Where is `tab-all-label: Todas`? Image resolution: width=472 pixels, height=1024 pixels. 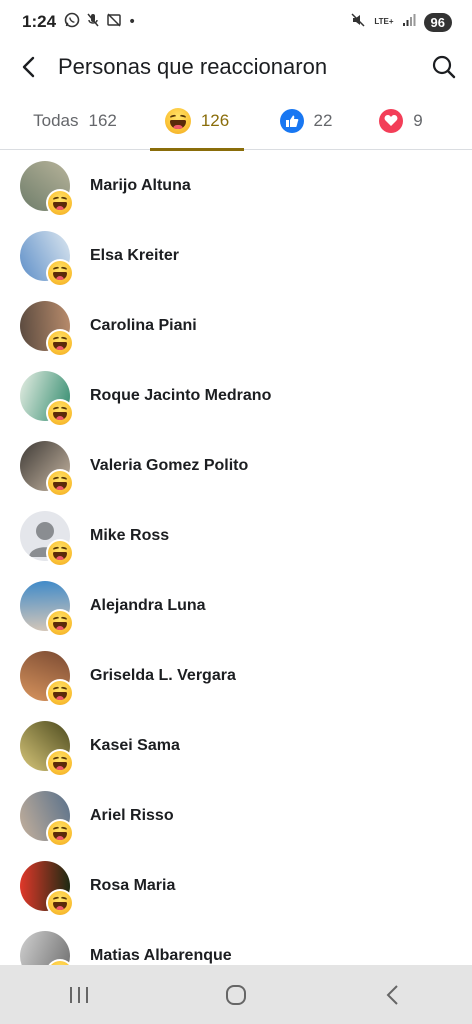
tab-all-label: Todas is located at coordinates (56, 120).